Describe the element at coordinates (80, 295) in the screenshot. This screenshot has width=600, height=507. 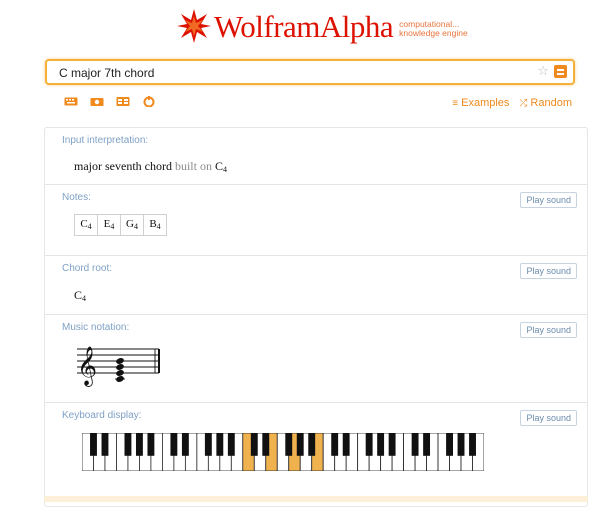
I see `chord-root-value: C4` at that location.